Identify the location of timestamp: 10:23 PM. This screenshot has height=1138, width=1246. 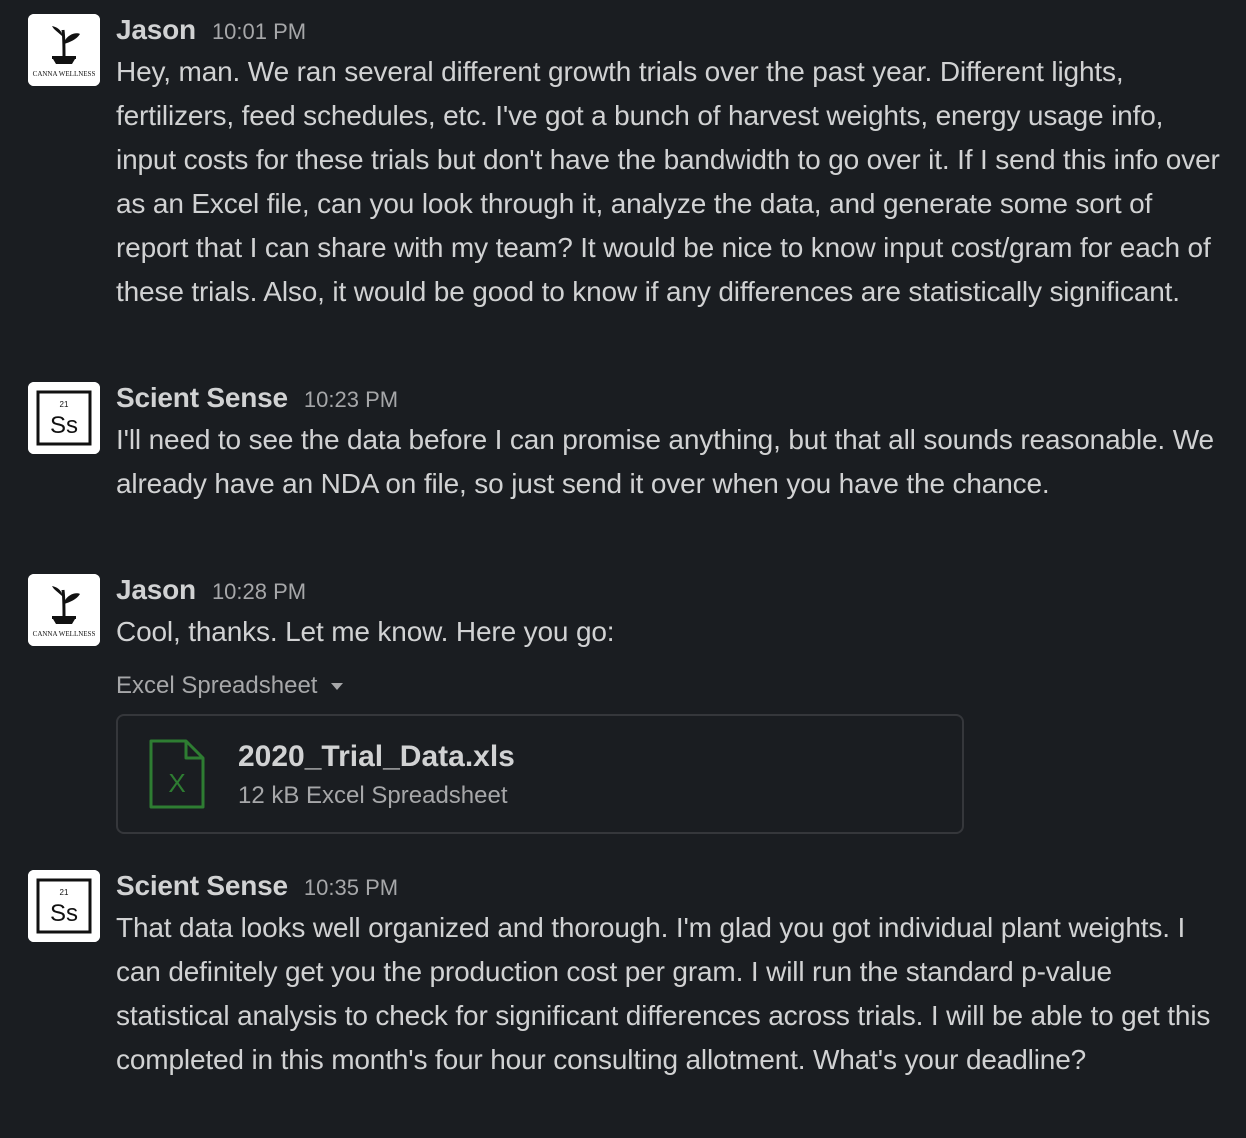
(351, 400).